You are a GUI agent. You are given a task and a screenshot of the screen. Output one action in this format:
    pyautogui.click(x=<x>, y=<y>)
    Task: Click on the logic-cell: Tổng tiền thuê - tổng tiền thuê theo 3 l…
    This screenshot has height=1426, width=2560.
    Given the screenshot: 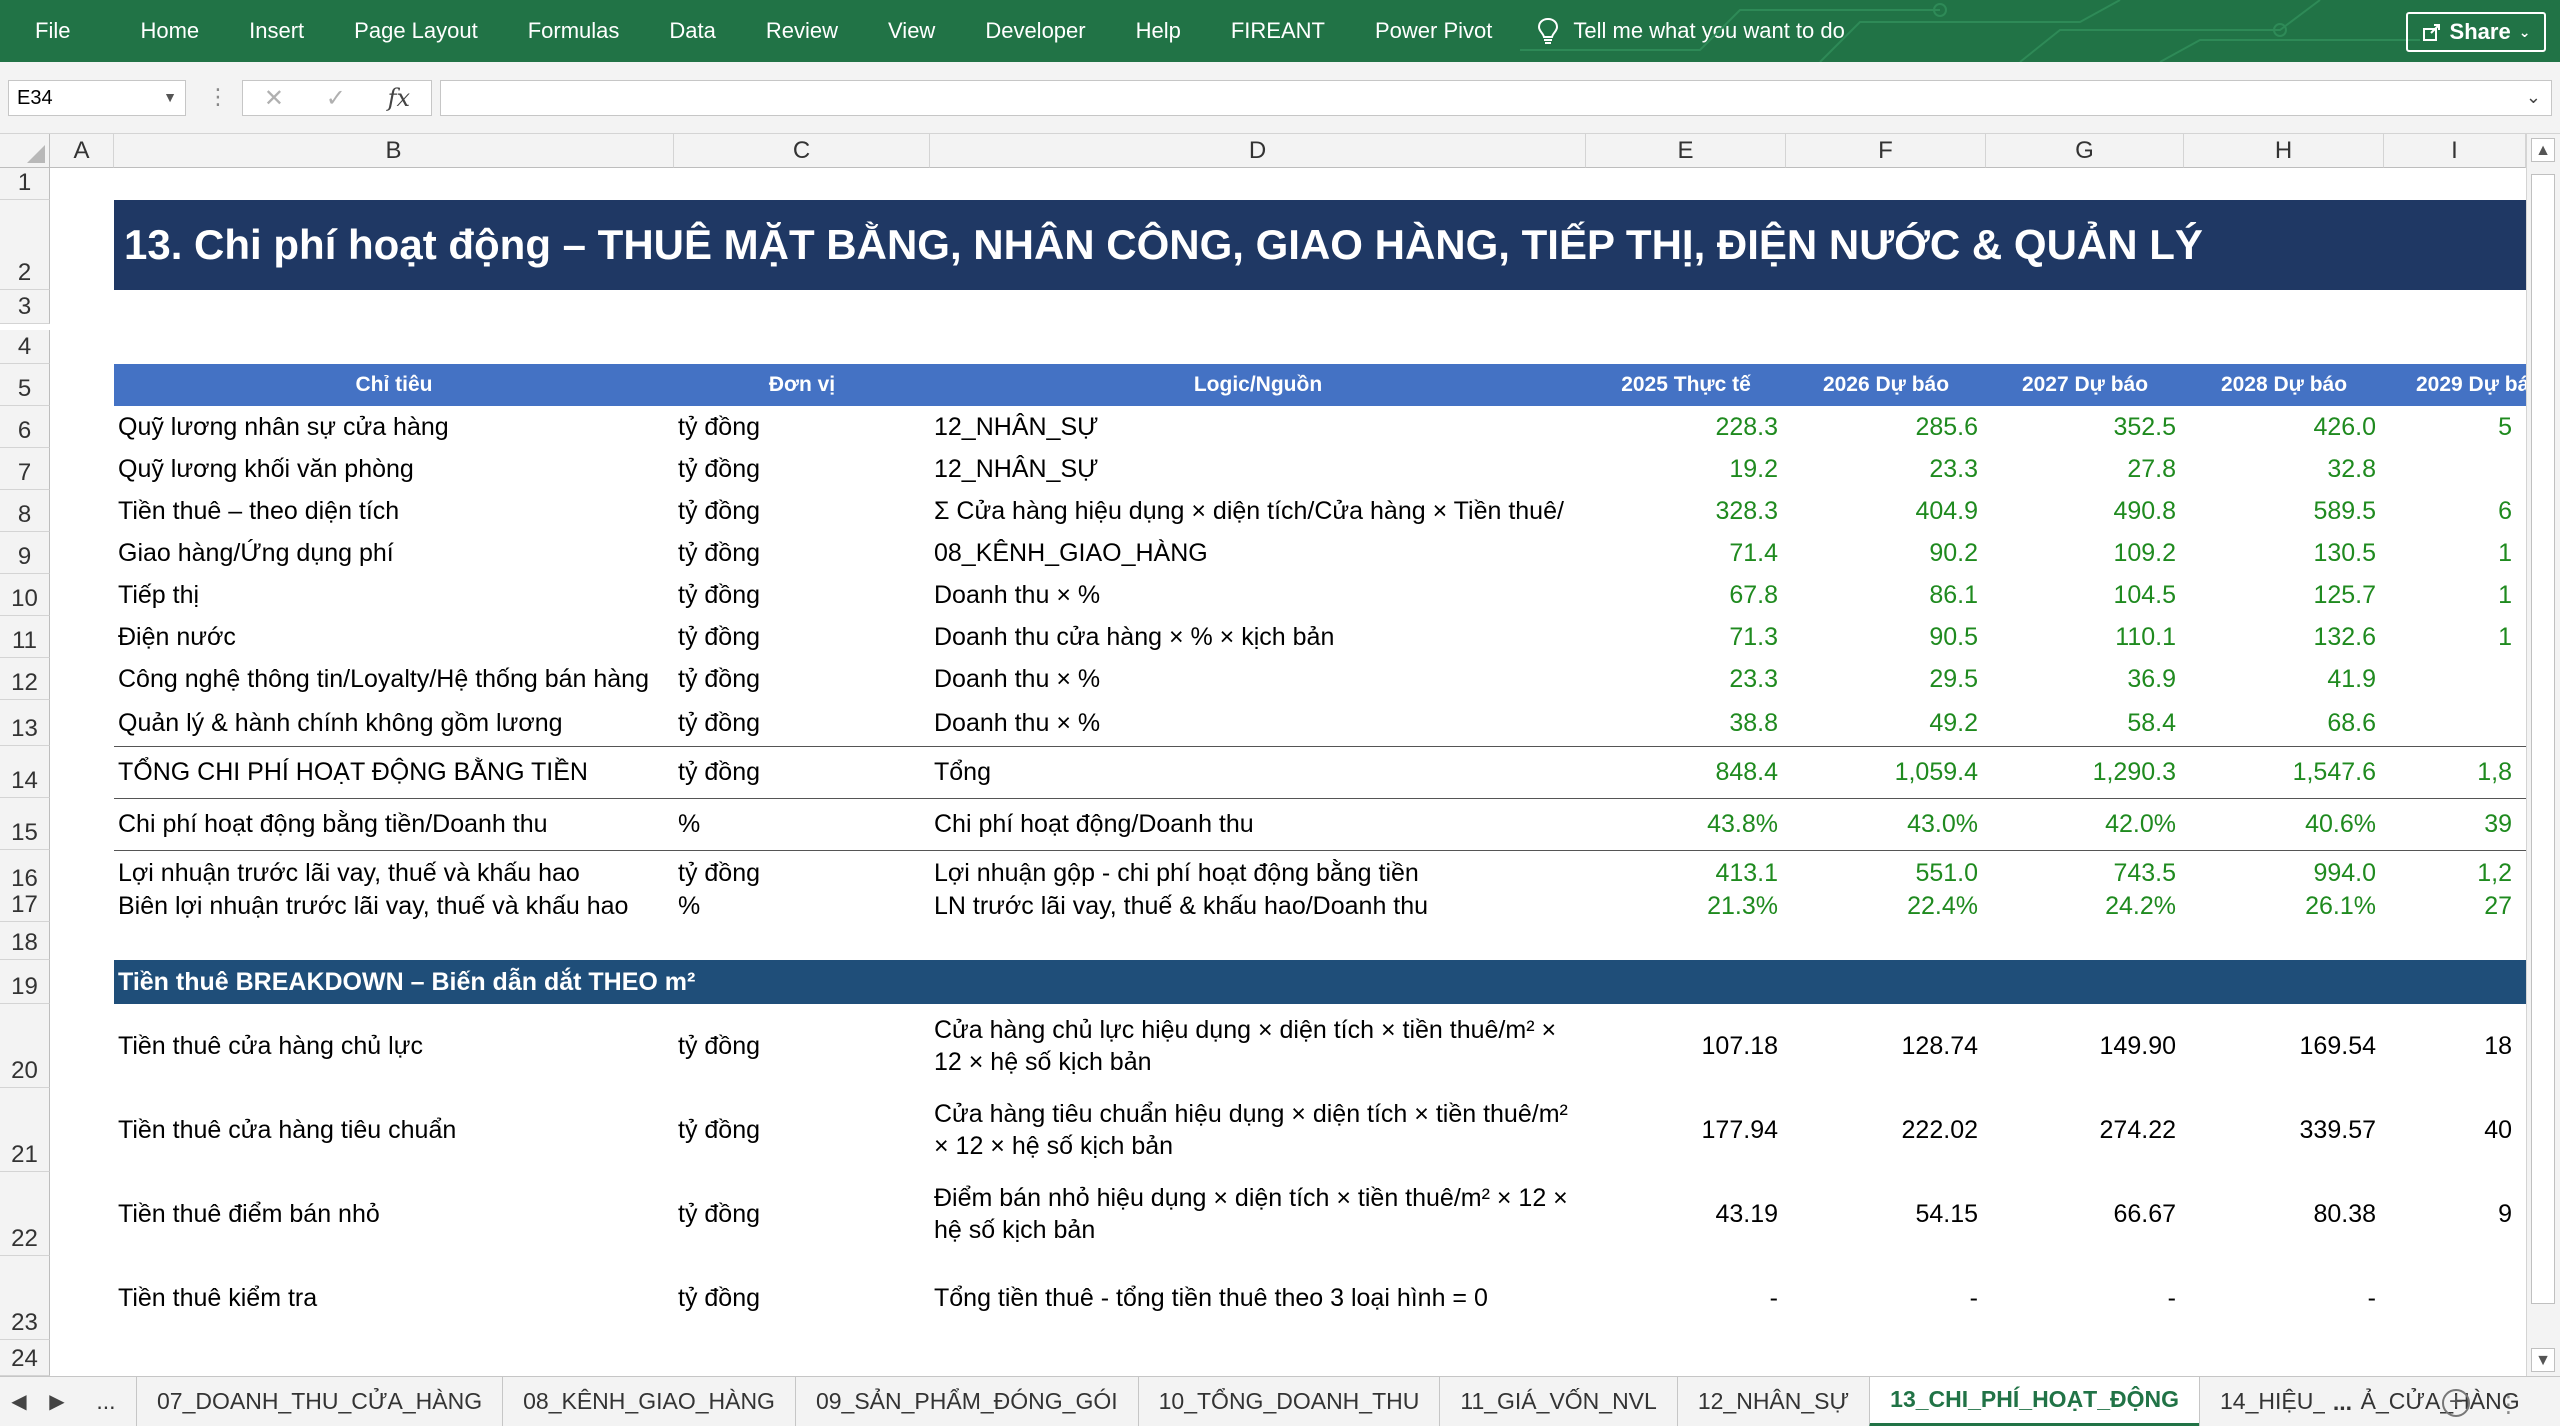 What is the action you would take?
    pyautogui.click(x=1259, y=1298)
    